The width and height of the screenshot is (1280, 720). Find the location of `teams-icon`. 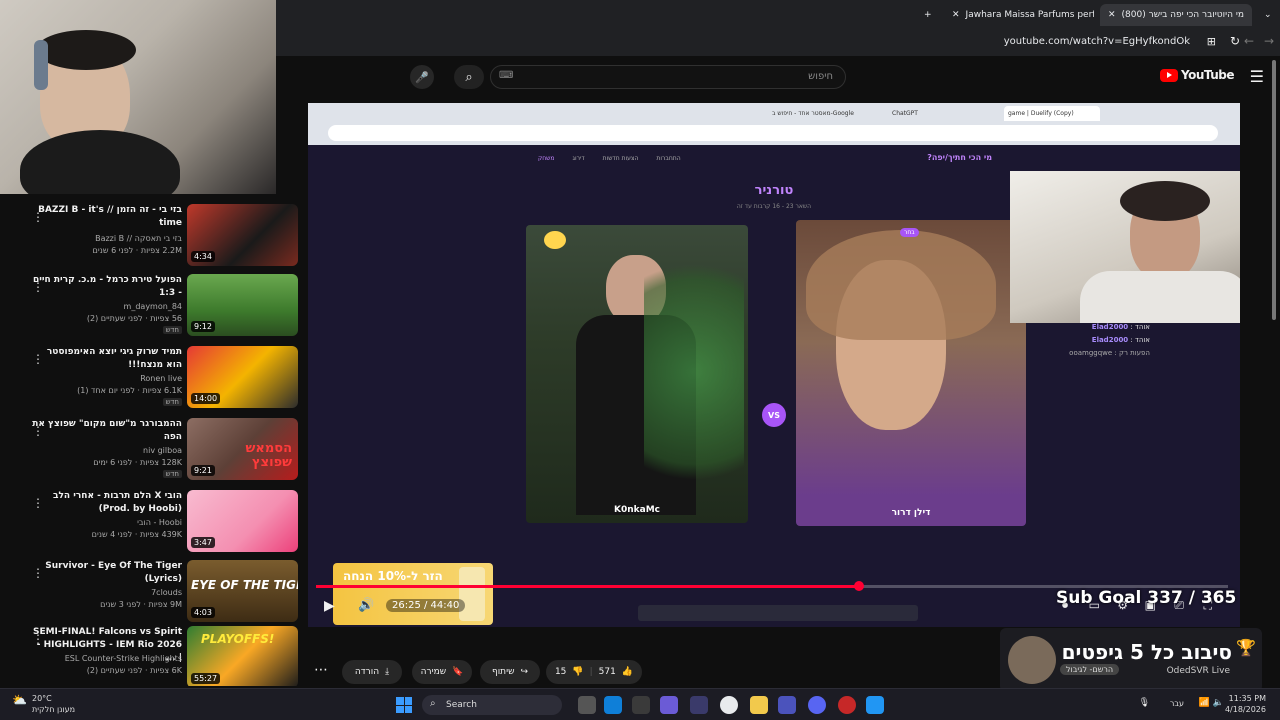

teams-icon is located at coordinates (787, 705).